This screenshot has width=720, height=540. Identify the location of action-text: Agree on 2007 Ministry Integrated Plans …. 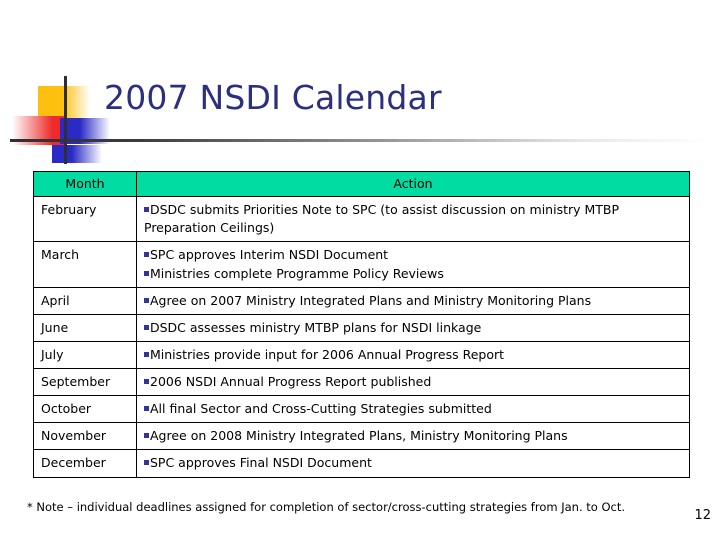
(371, 300).